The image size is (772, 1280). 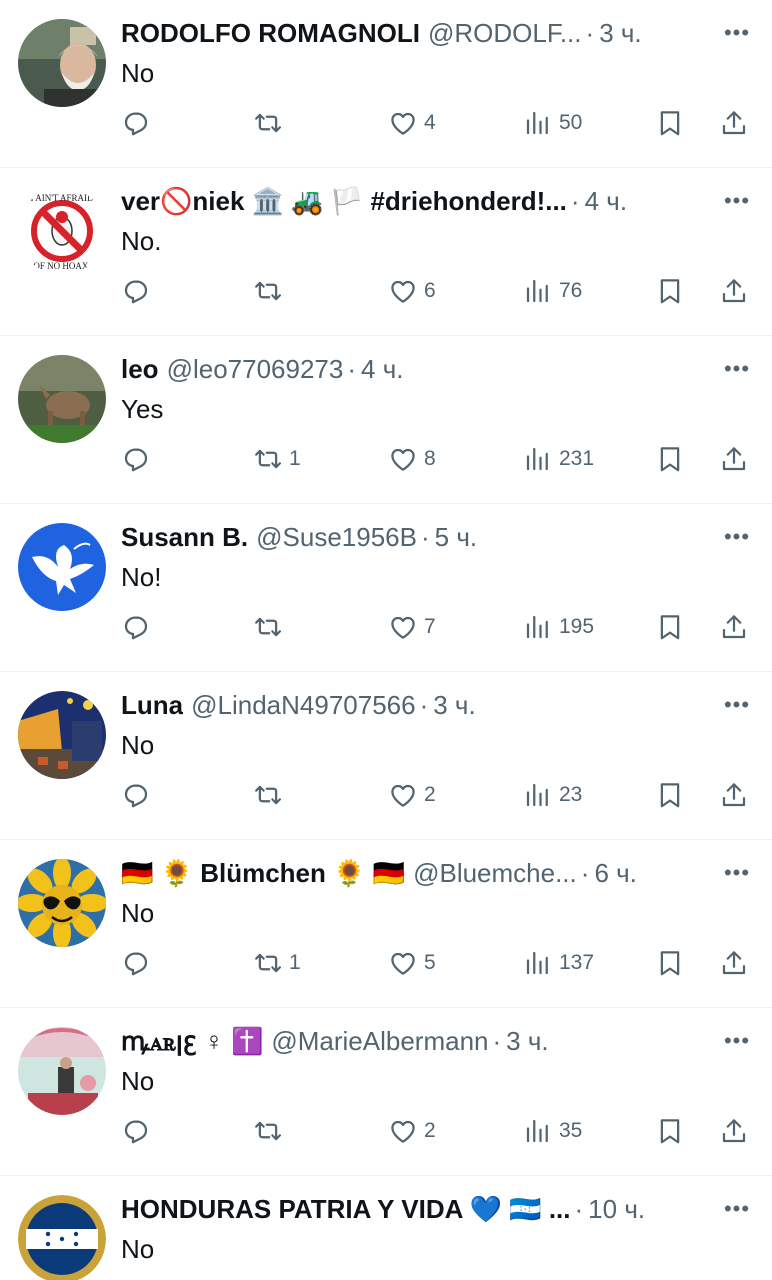 I want to click on like-button: 8, so click(x=412, y=459).